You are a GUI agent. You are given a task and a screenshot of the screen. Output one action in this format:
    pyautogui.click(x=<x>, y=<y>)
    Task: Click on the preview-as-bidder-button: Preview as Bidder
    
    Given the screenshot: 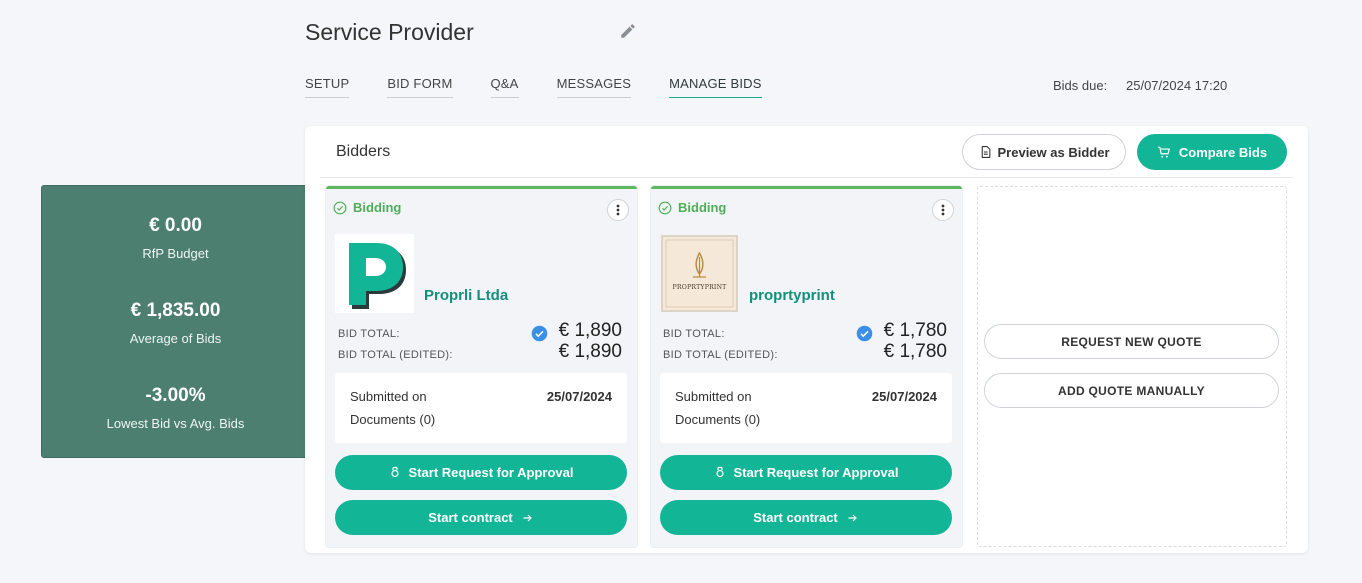 What is the action you would take?
    pyautogui.click(x=1044, y=152)
    